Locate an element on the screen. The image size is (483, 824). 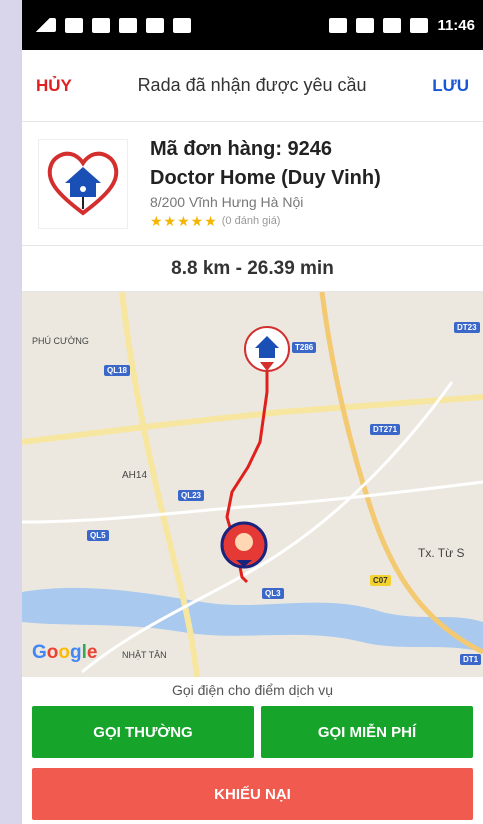
call-buttons: GỌI THƯỜNG GỌI MIỄN PHÍ is located at coordinates (252, 733).